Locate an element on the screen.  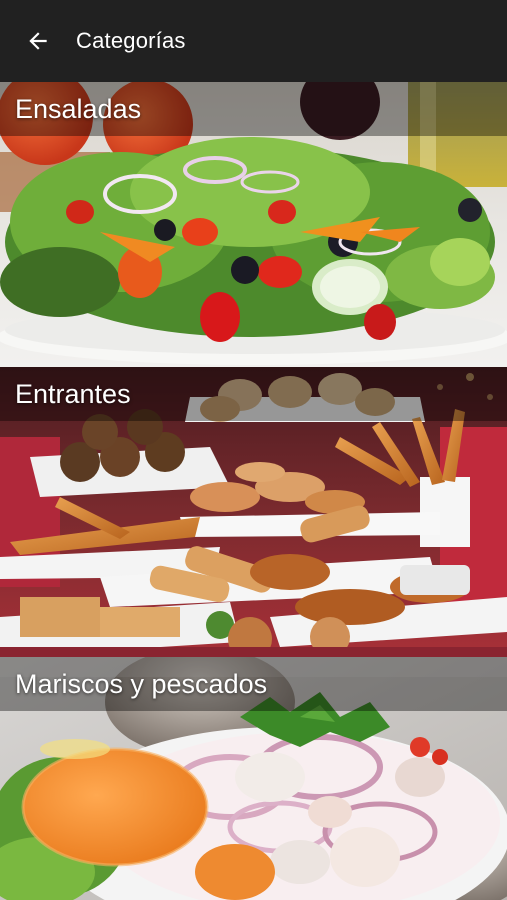
page-title: Categorías is located at coordinates (131, 40).